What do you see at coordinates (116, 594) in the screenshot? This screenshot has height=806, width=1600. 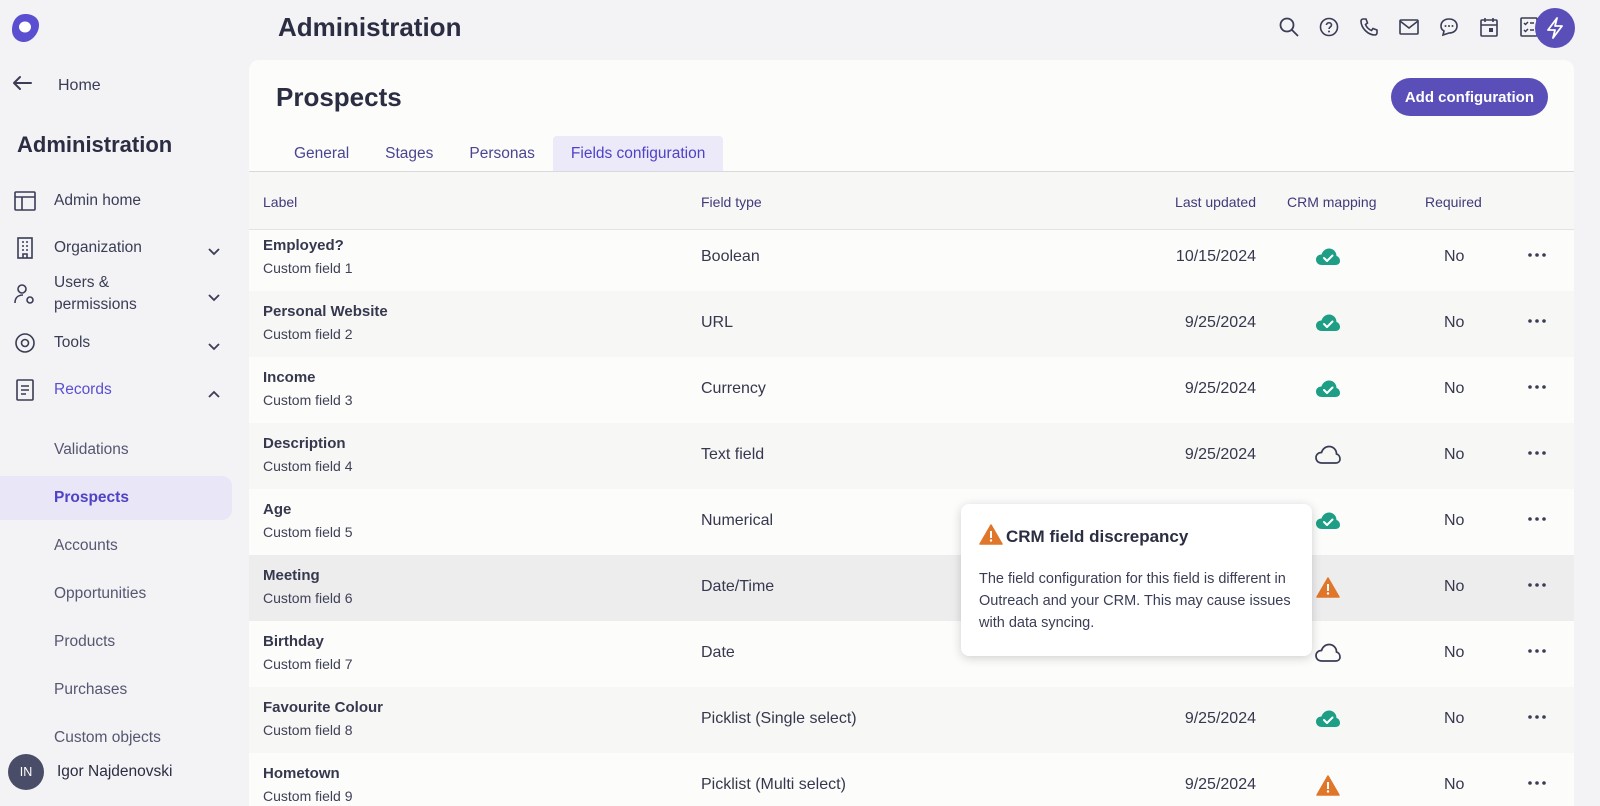 I see `sidebar-subitem-opportunities: Opportunities` at bounding box center [116, 594].